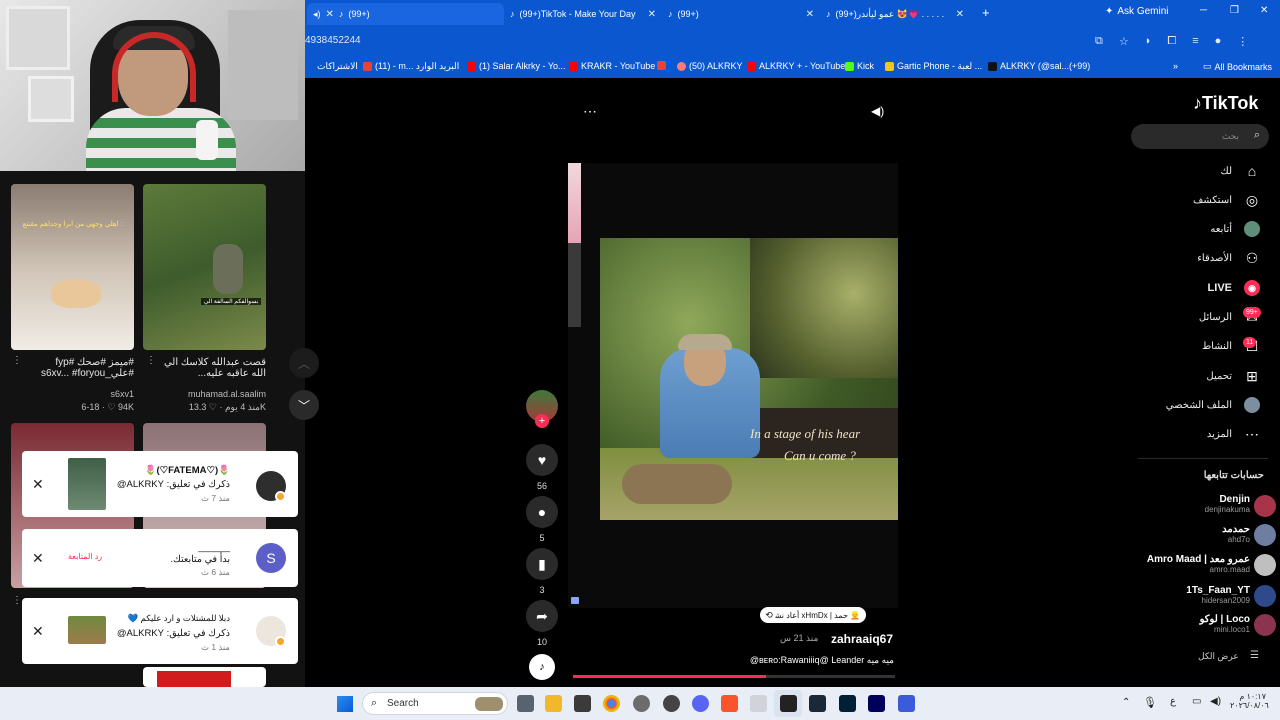 This screenshot has height=720, width=1280. What do you see at coordinates (204, 267) in the screenshot?
I see `video-thumbnail: بسوالفكم السالفة الي` at bounding box center [204, 267].